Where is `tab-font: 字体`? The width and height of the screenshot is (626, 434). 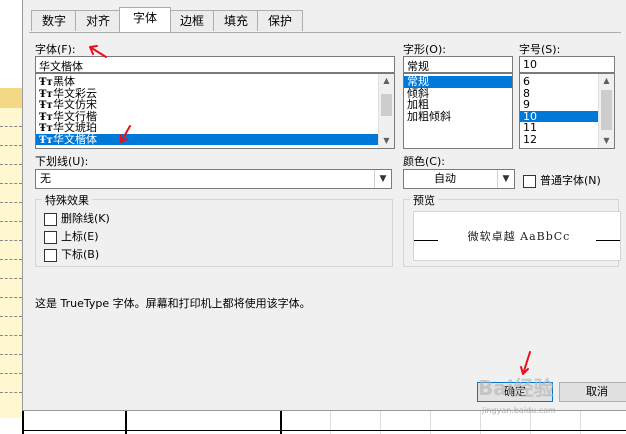 tab-font: 字体 is located at coordinates (145, 19).